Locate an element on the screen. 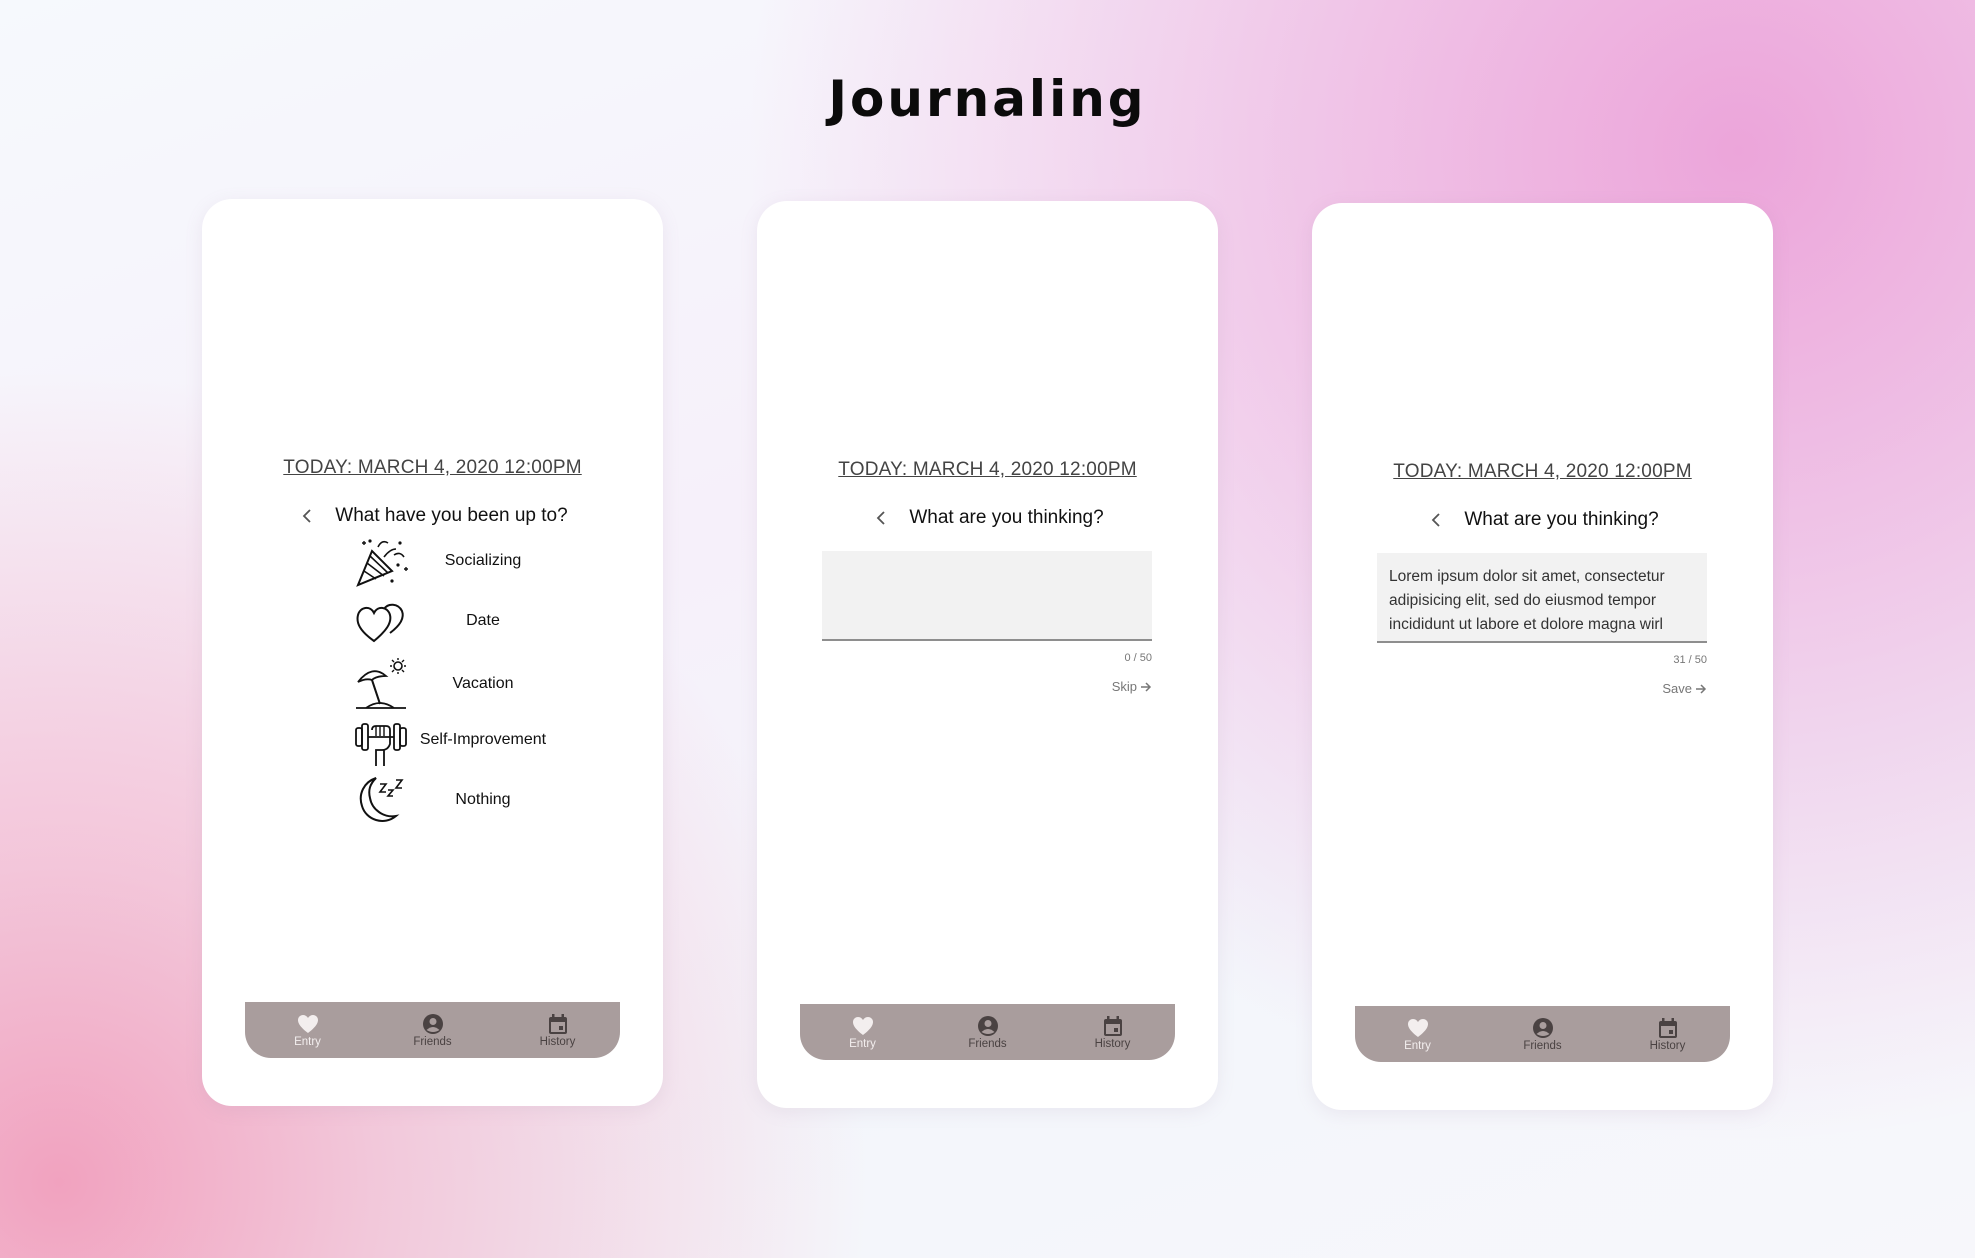 This screenshot has width=1975, height=1258. skip-button: Skip is located at coordinates (1132, 686).